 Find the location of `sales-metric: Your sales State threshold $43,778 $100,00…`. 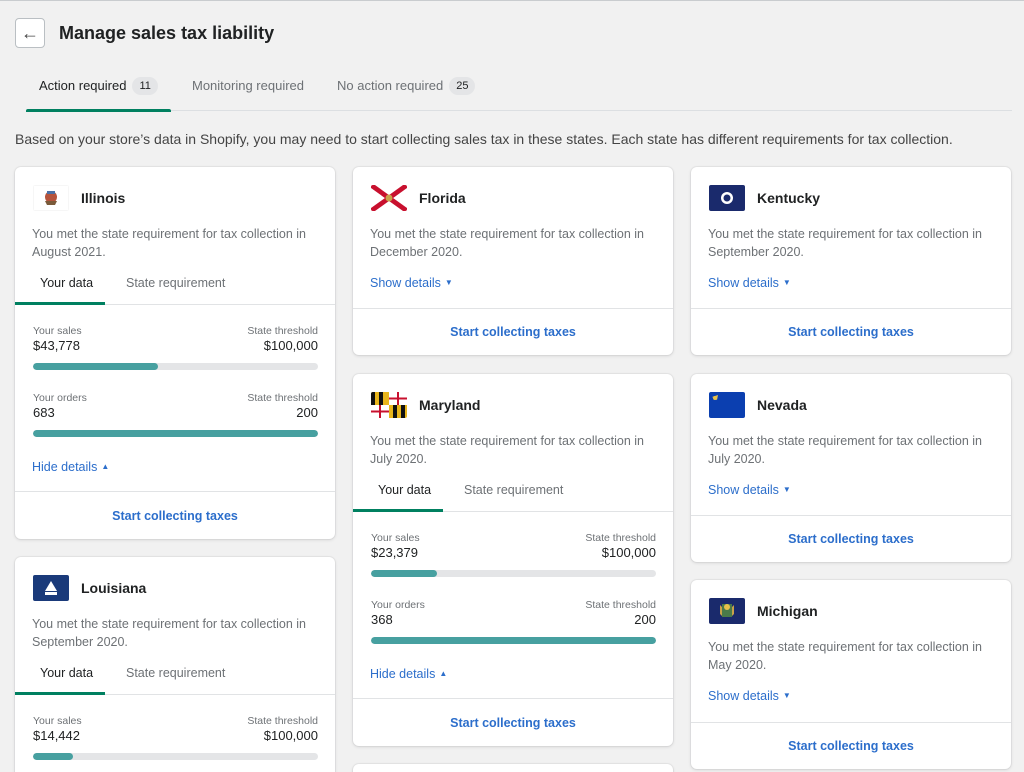

sales-metric: Your sales State threshold $43,778 $100,00… is located at coordinates (175, 347).